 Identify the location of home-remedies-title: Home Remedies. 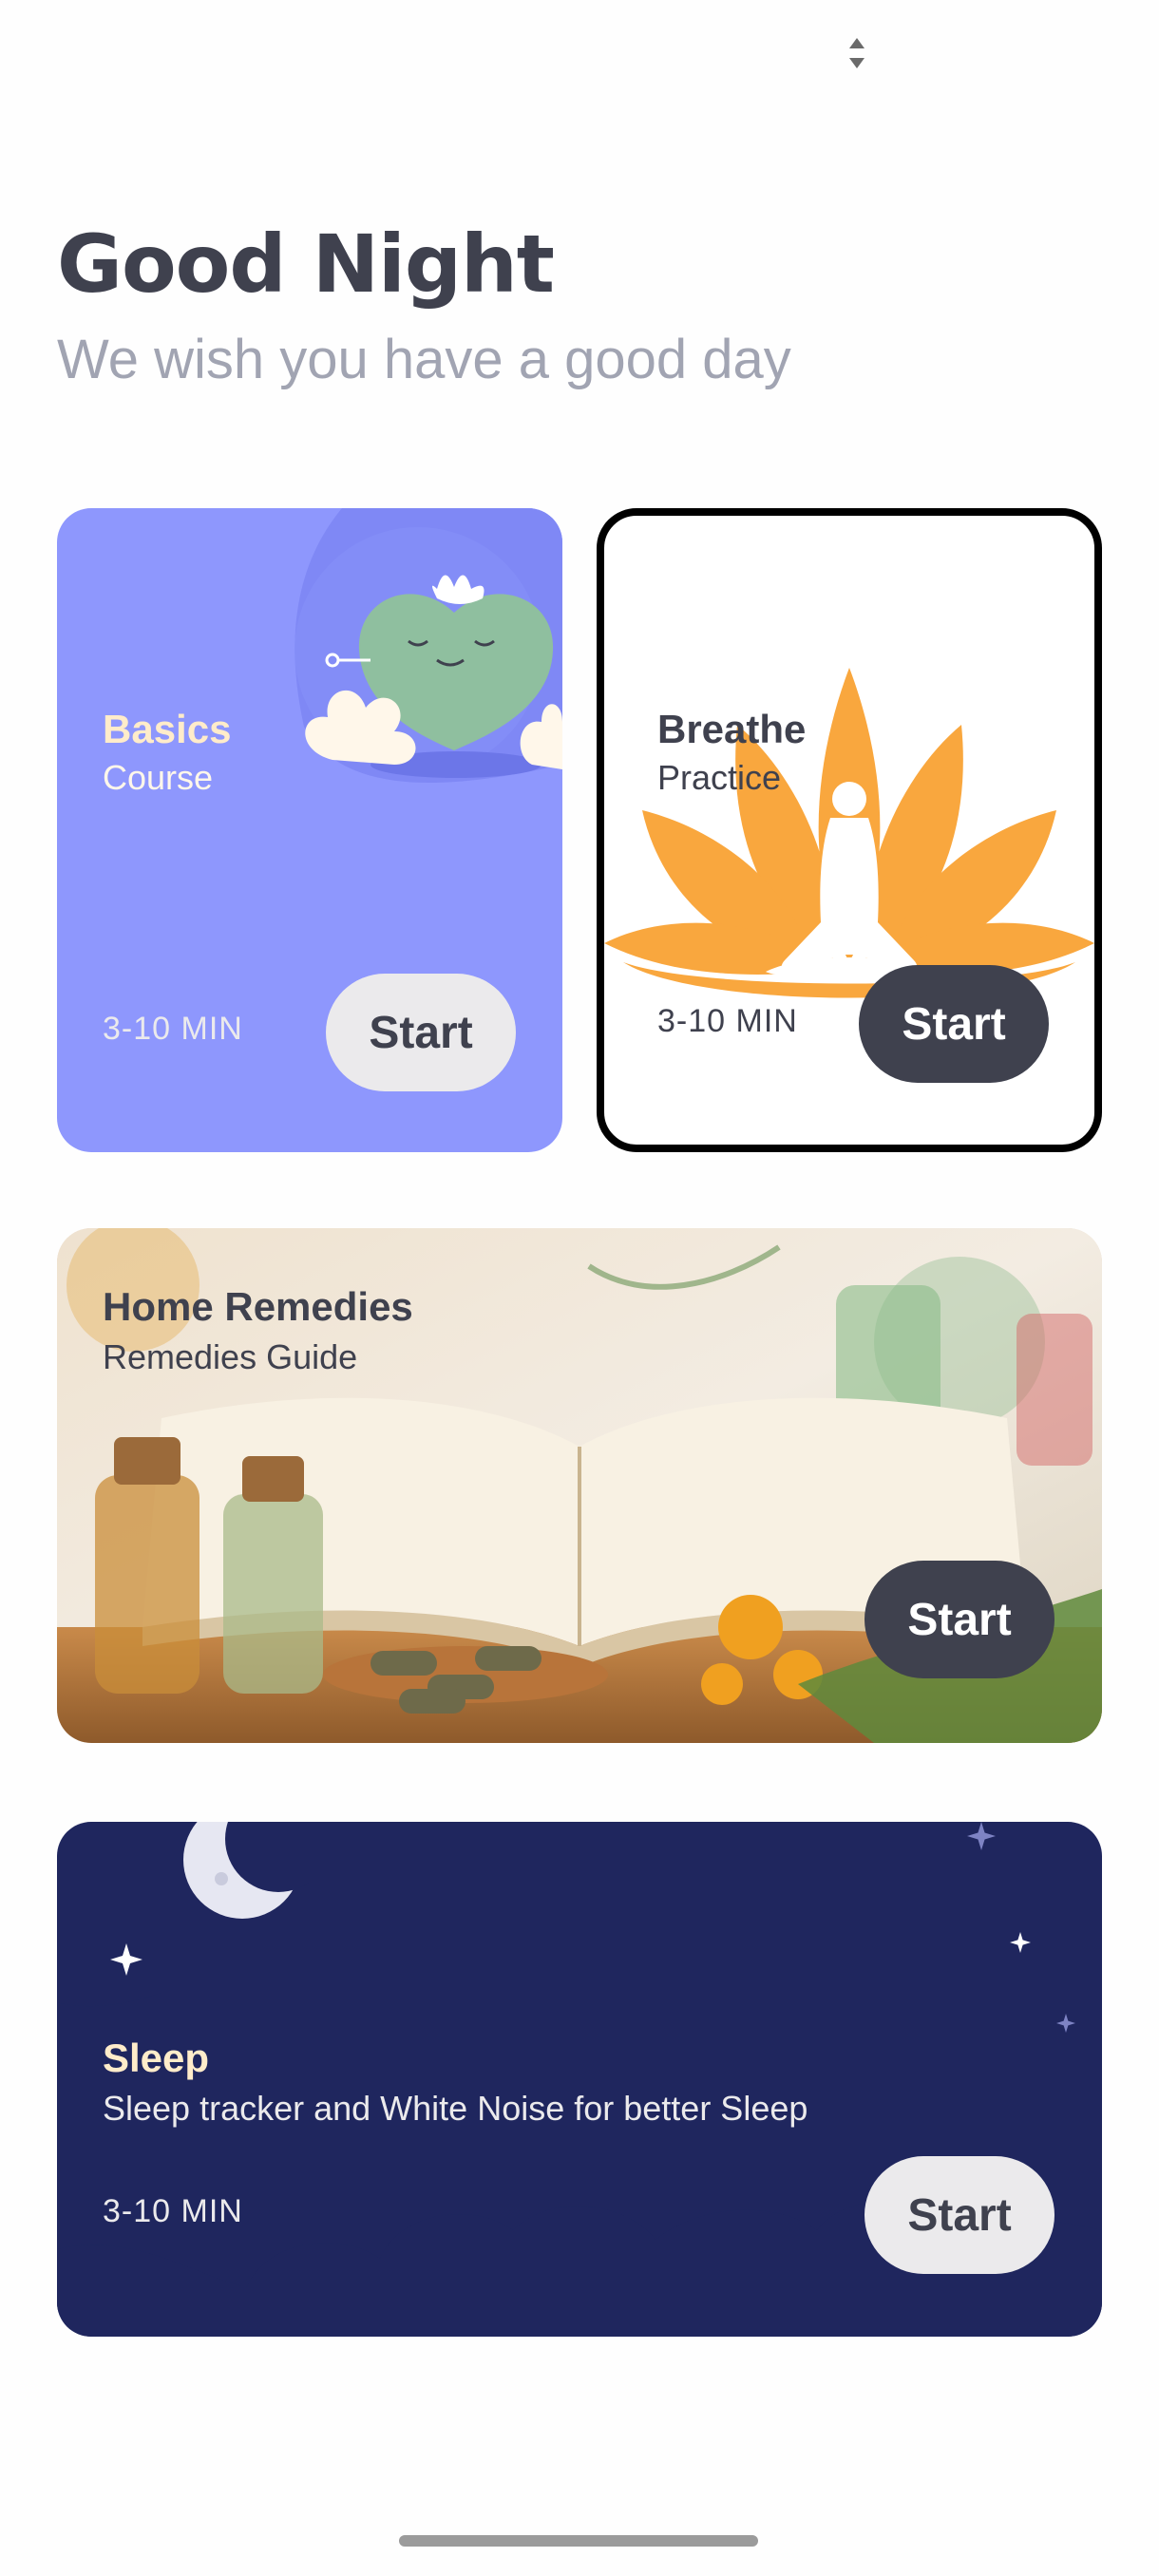
(258, 1306).